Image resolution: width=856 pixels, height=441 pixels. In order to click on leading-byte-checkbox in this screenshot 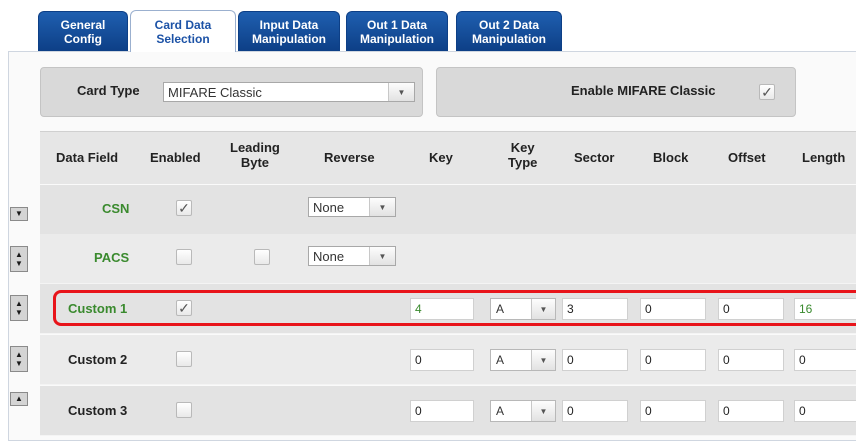, I will do `click(262, 257)`.